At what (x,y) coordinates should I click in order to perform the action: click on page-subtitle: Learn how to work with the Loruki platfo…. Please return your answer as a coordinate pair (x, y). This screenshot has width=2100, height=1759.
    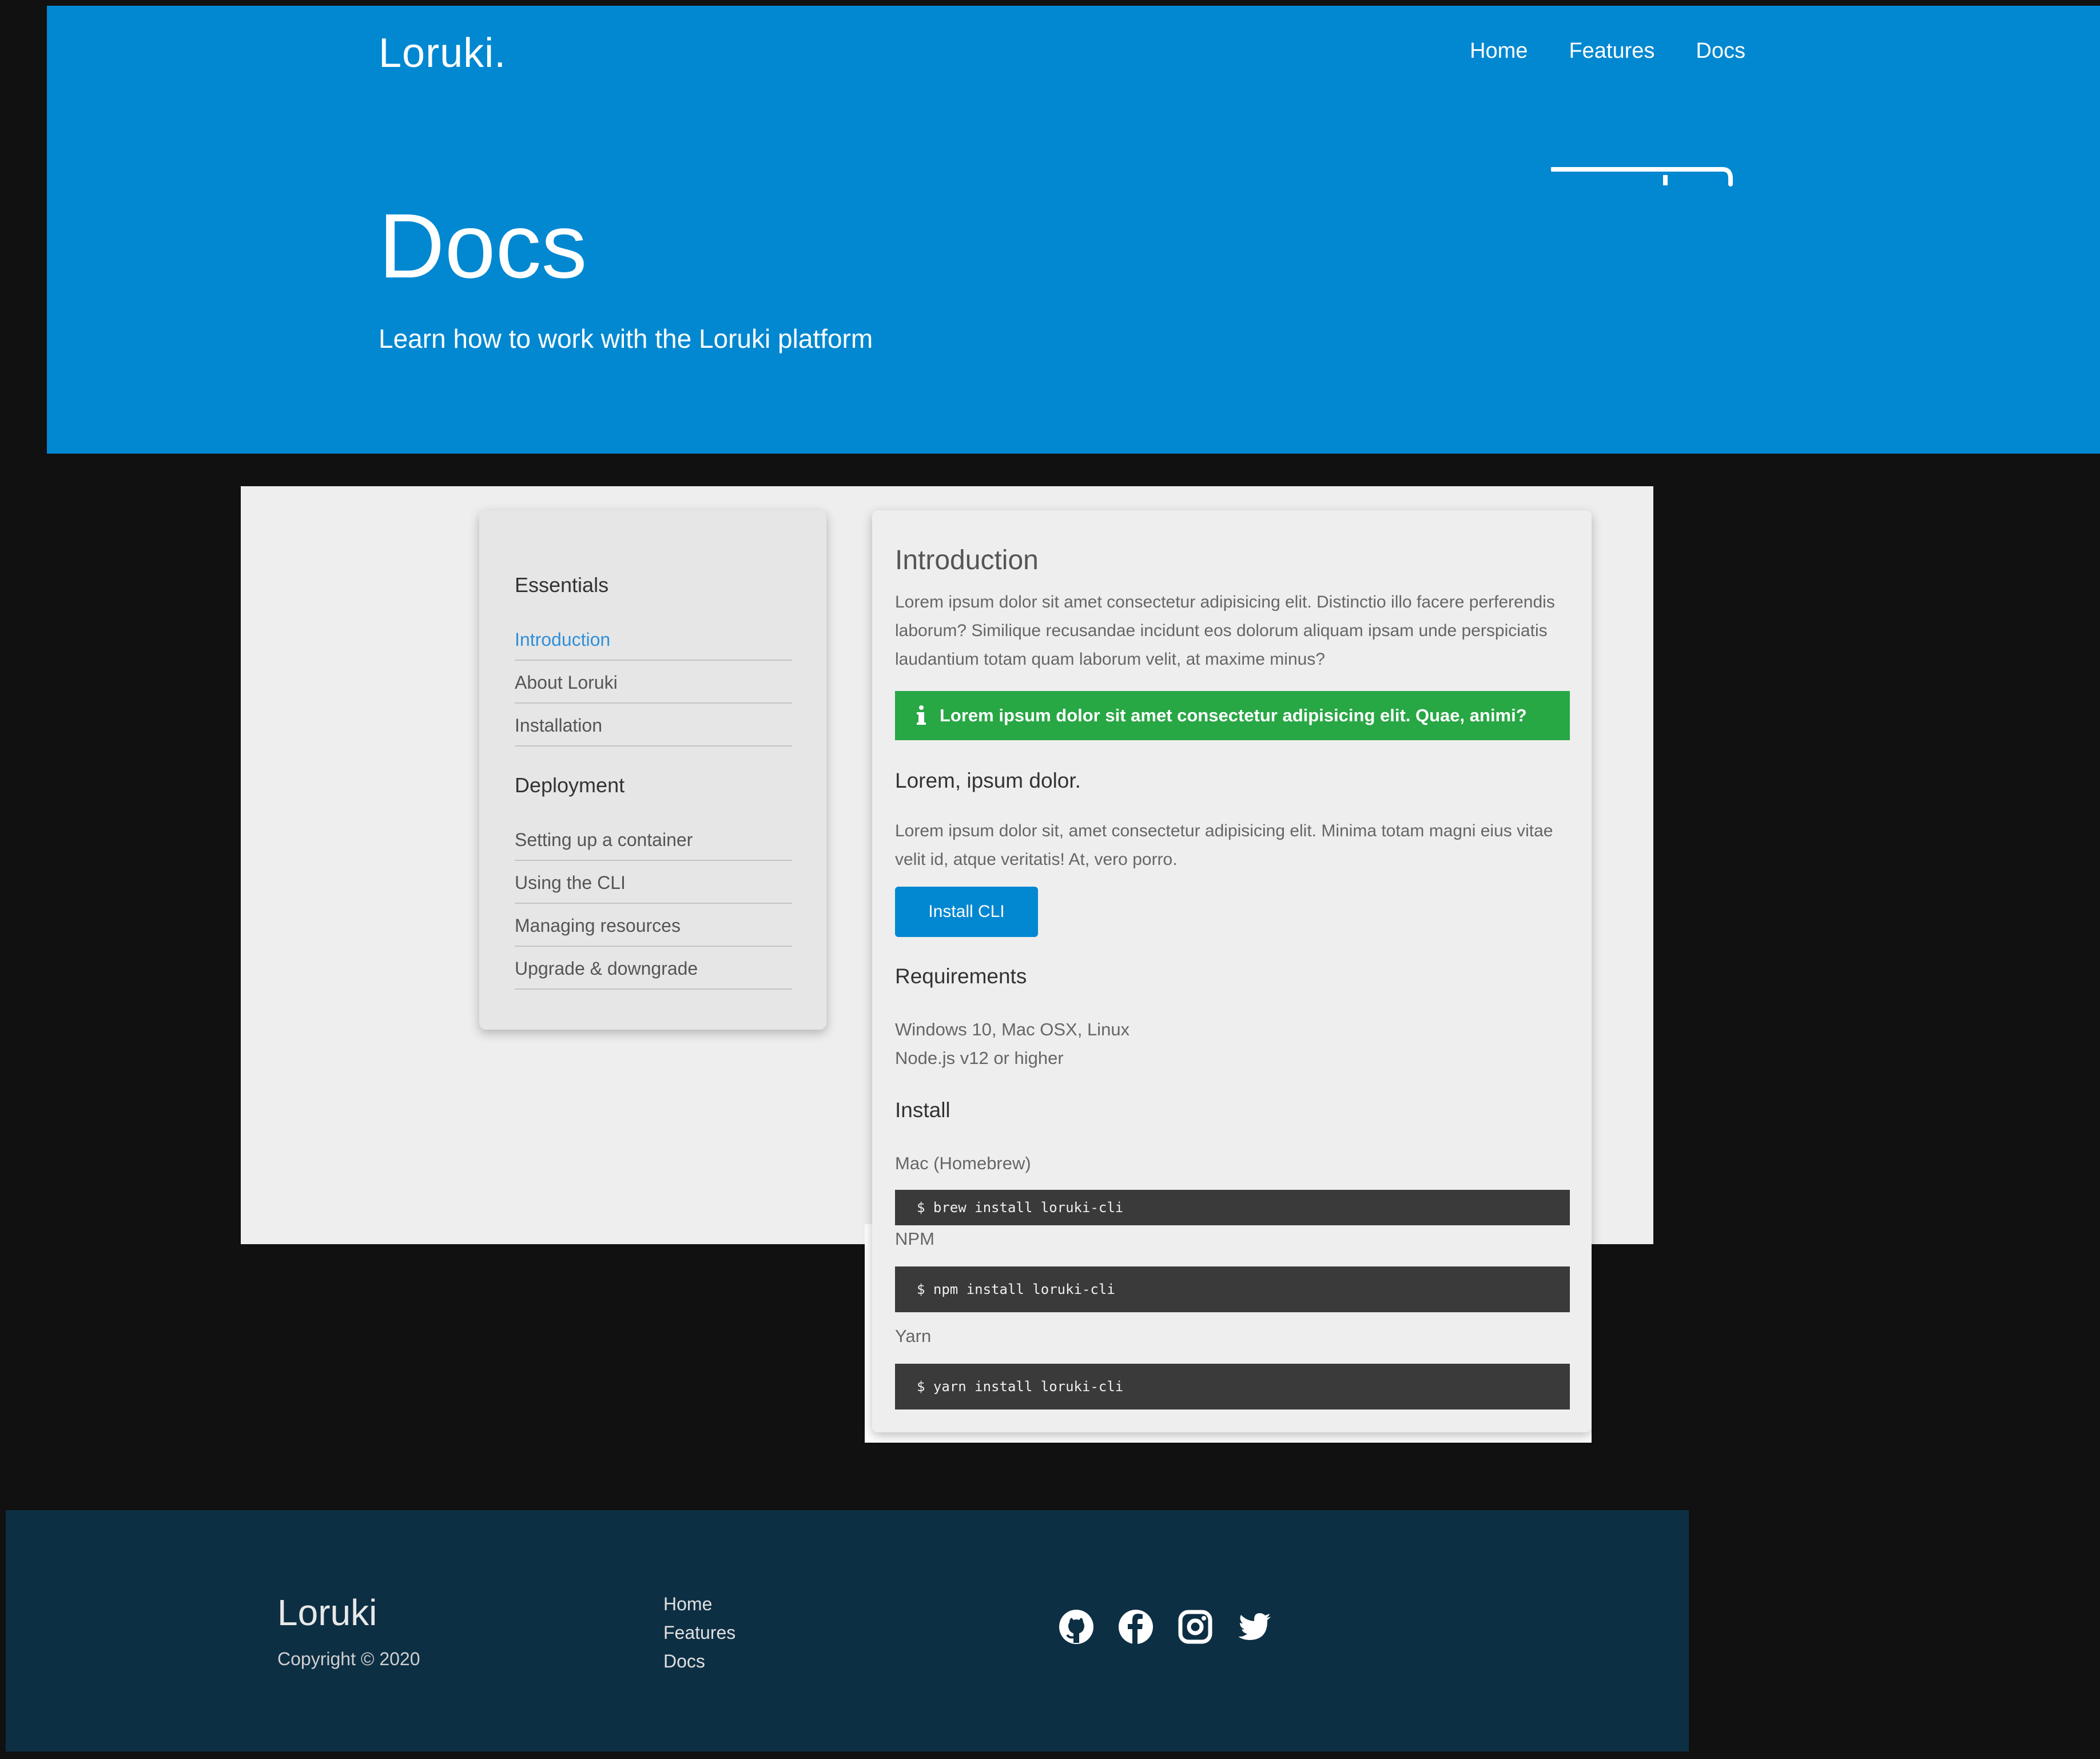
    Looking at the image, I should click on (626, 339).